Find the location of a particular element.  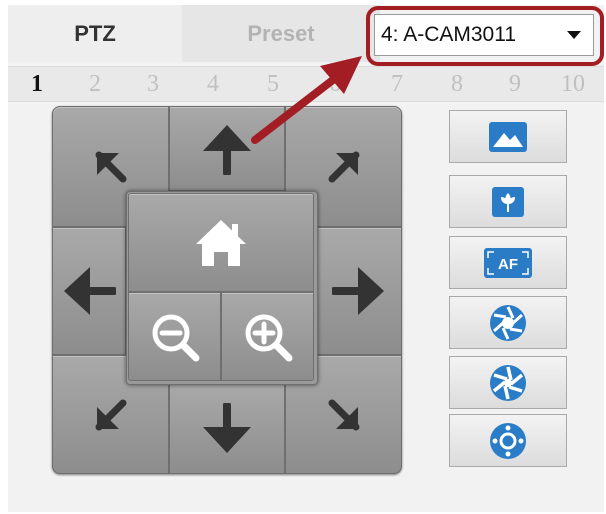

arrow-up-icon is located at coordinates (227, 149).